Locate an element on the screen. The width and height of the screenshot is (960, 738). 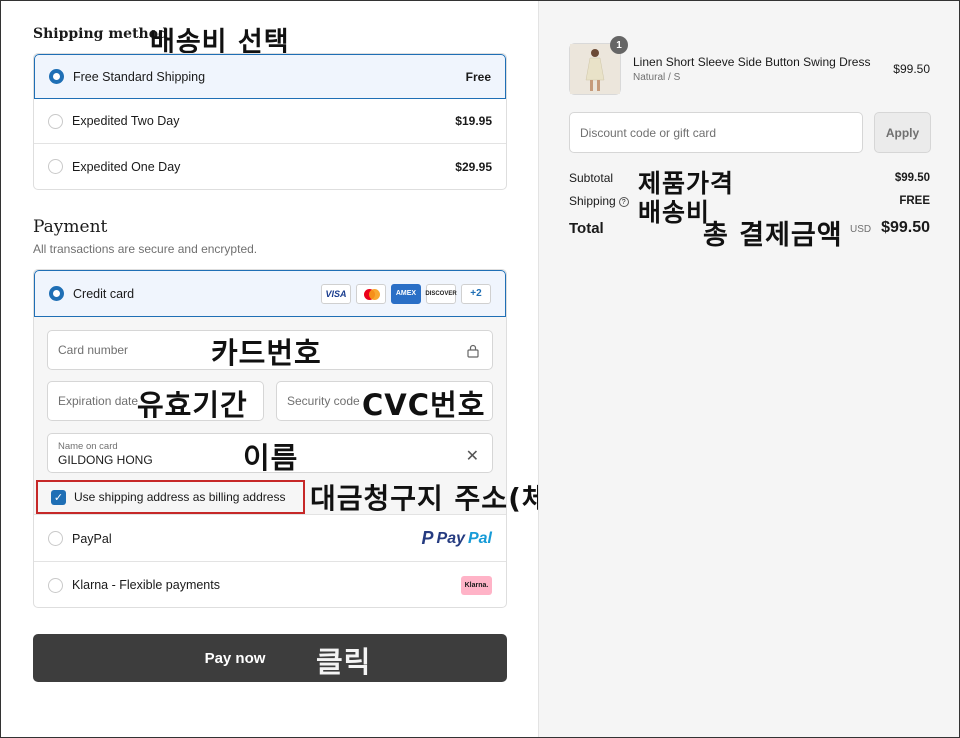
paypal-logo-icon: P Pay Pal is located at coordinates (457, 538).